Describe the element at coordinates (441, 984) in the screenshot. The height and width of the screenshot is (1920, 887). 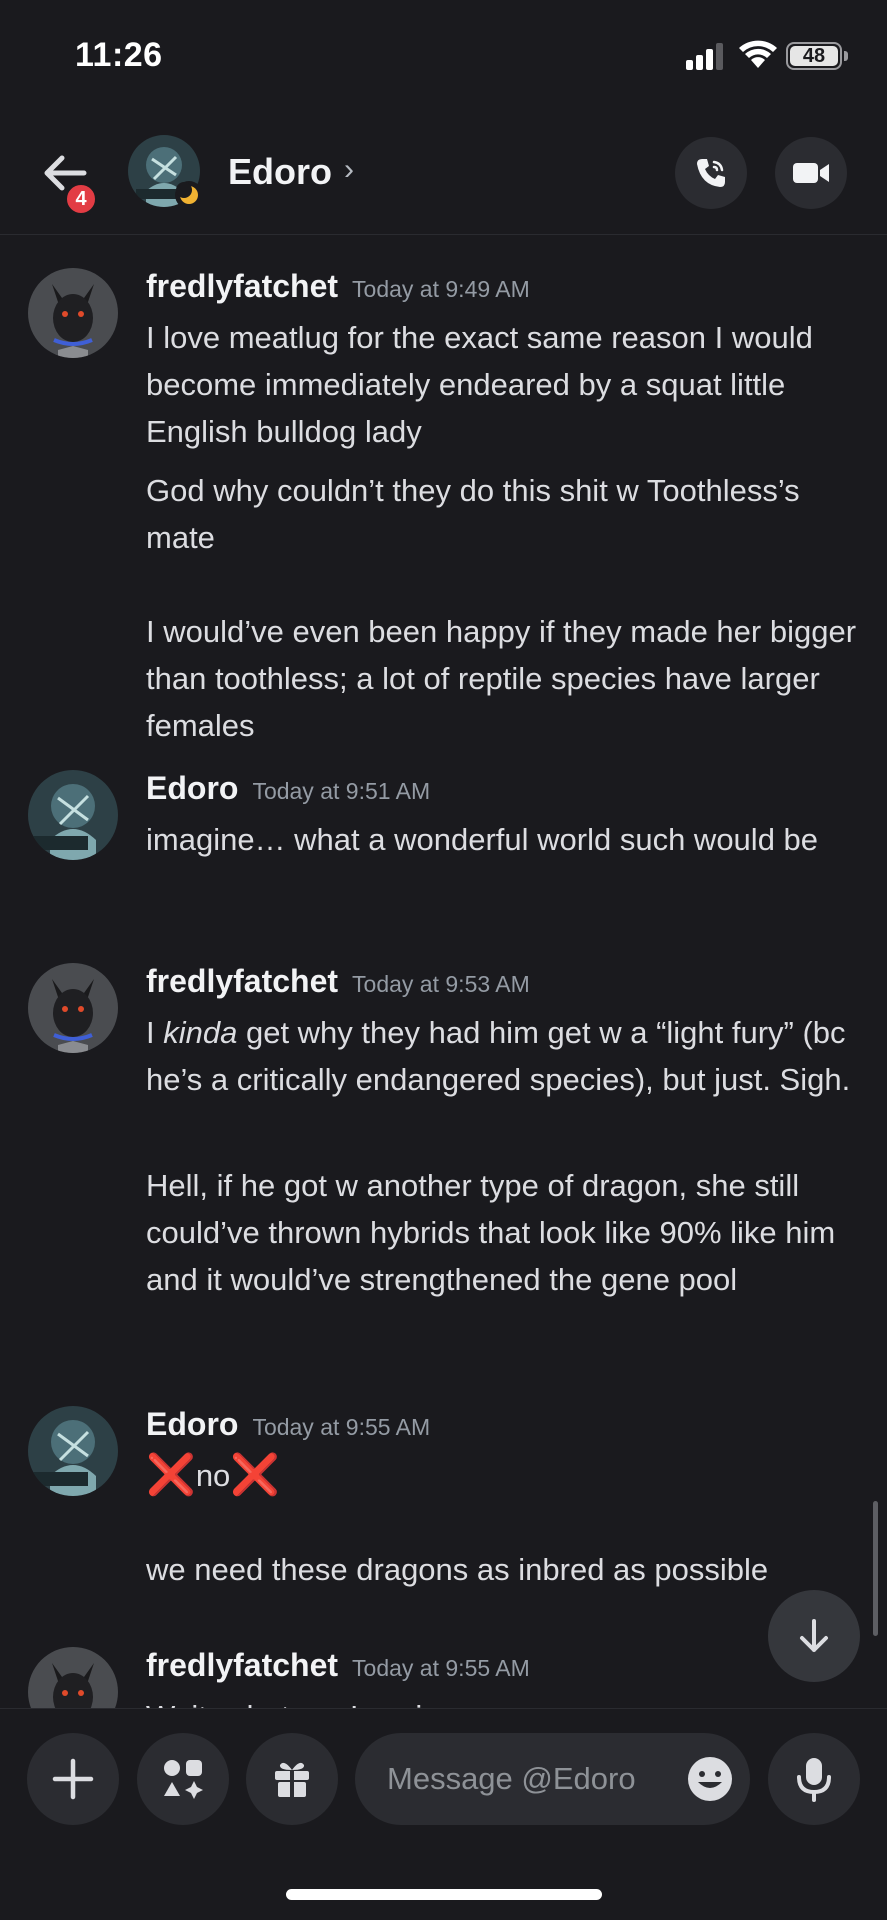
I see `message-timestamp: Today at 9:53 AM` at that location.